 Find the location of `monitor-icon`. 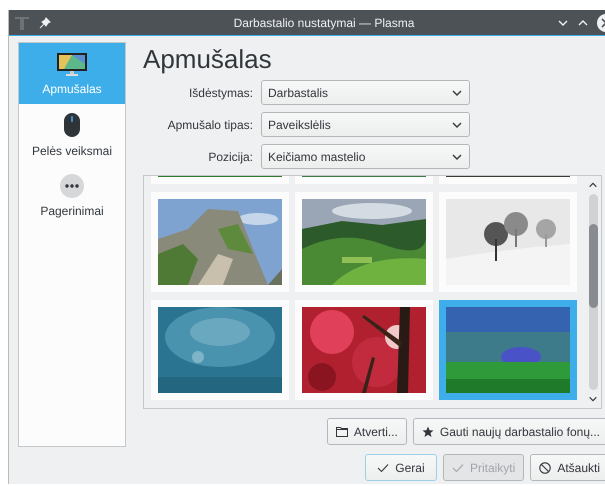

monitor-icon is located at coordinates (72, 64).